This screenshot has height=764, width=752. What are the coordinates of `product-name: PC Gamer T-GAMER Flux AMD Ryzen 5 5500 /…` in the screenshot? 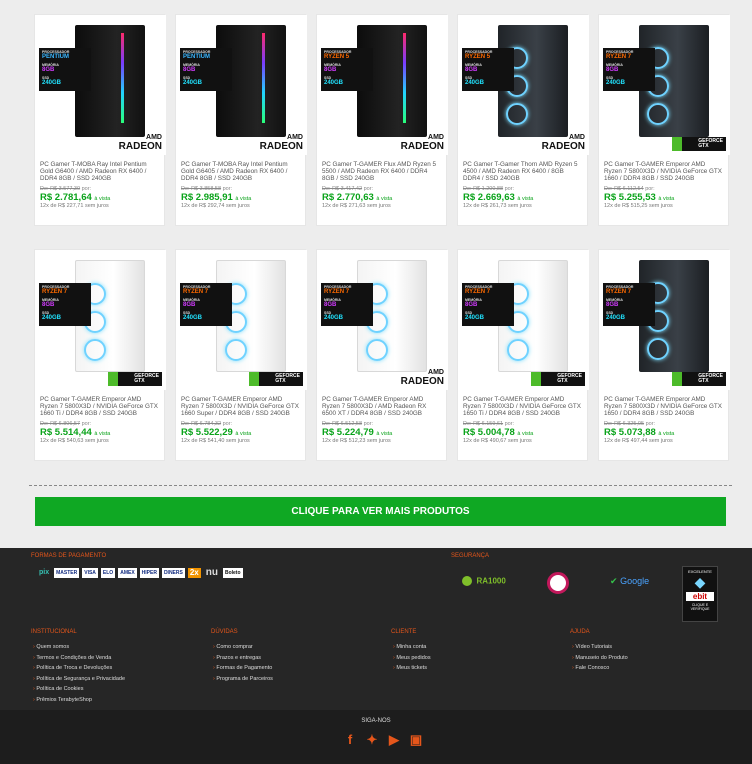 It's located at (381, 172).